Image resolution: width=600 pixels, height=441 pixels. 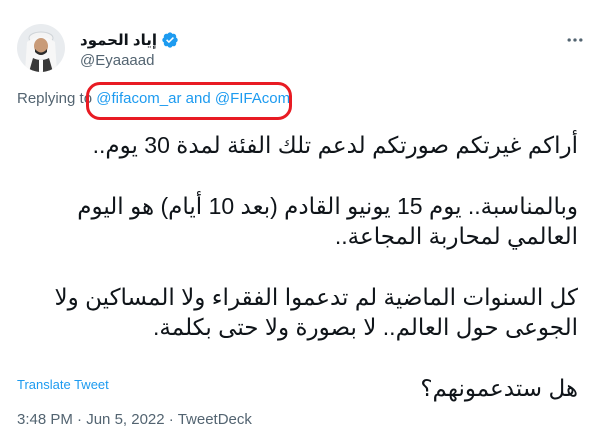 I want to click on avatar-image, so click(x=41, y=48).